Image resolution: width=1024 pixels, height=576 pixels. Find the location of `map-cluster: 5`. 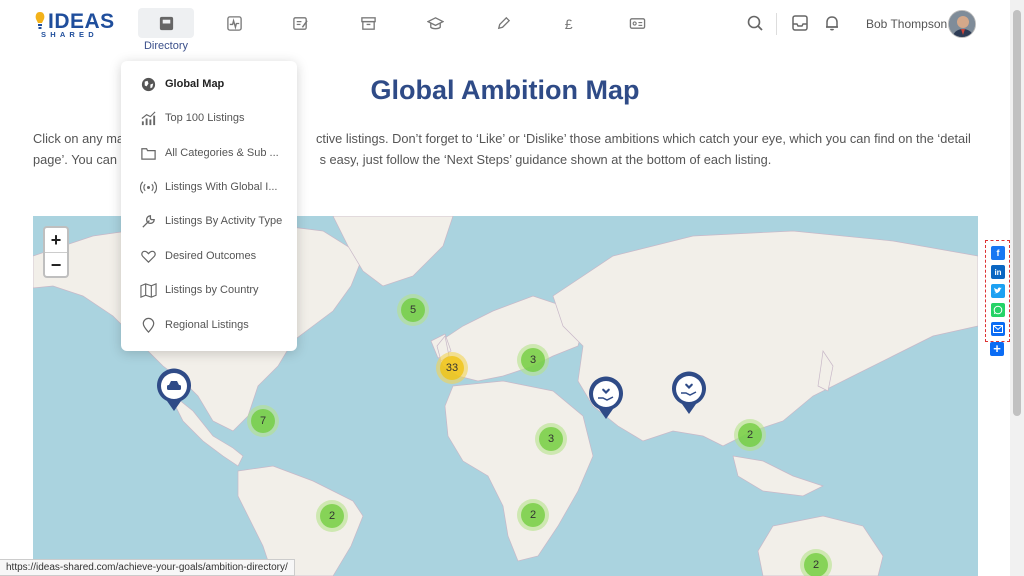

map-cluster: 5 is located at coordinates (413, 310).